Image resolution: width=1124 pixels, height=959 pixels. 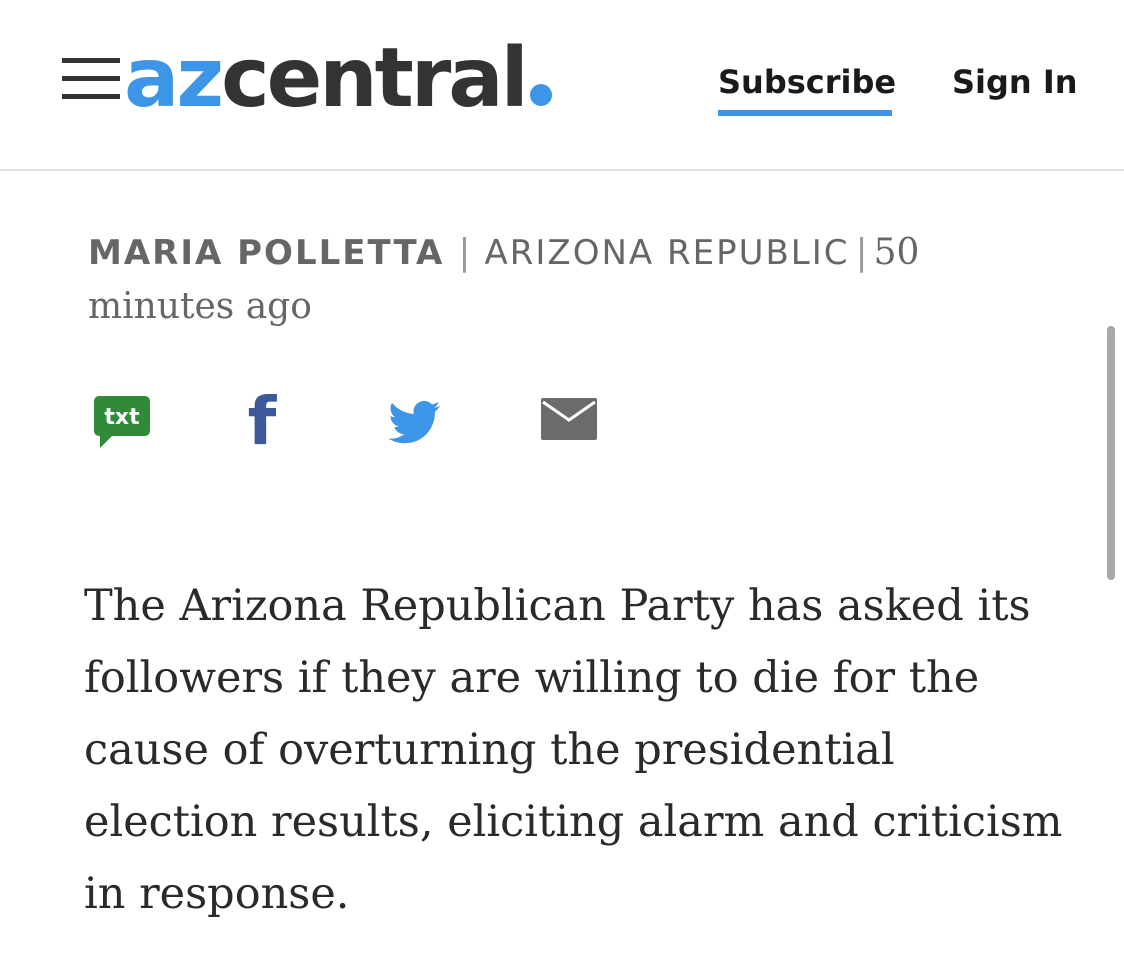 I want to click on logo-prefix: az, so click(x=174, y=78).